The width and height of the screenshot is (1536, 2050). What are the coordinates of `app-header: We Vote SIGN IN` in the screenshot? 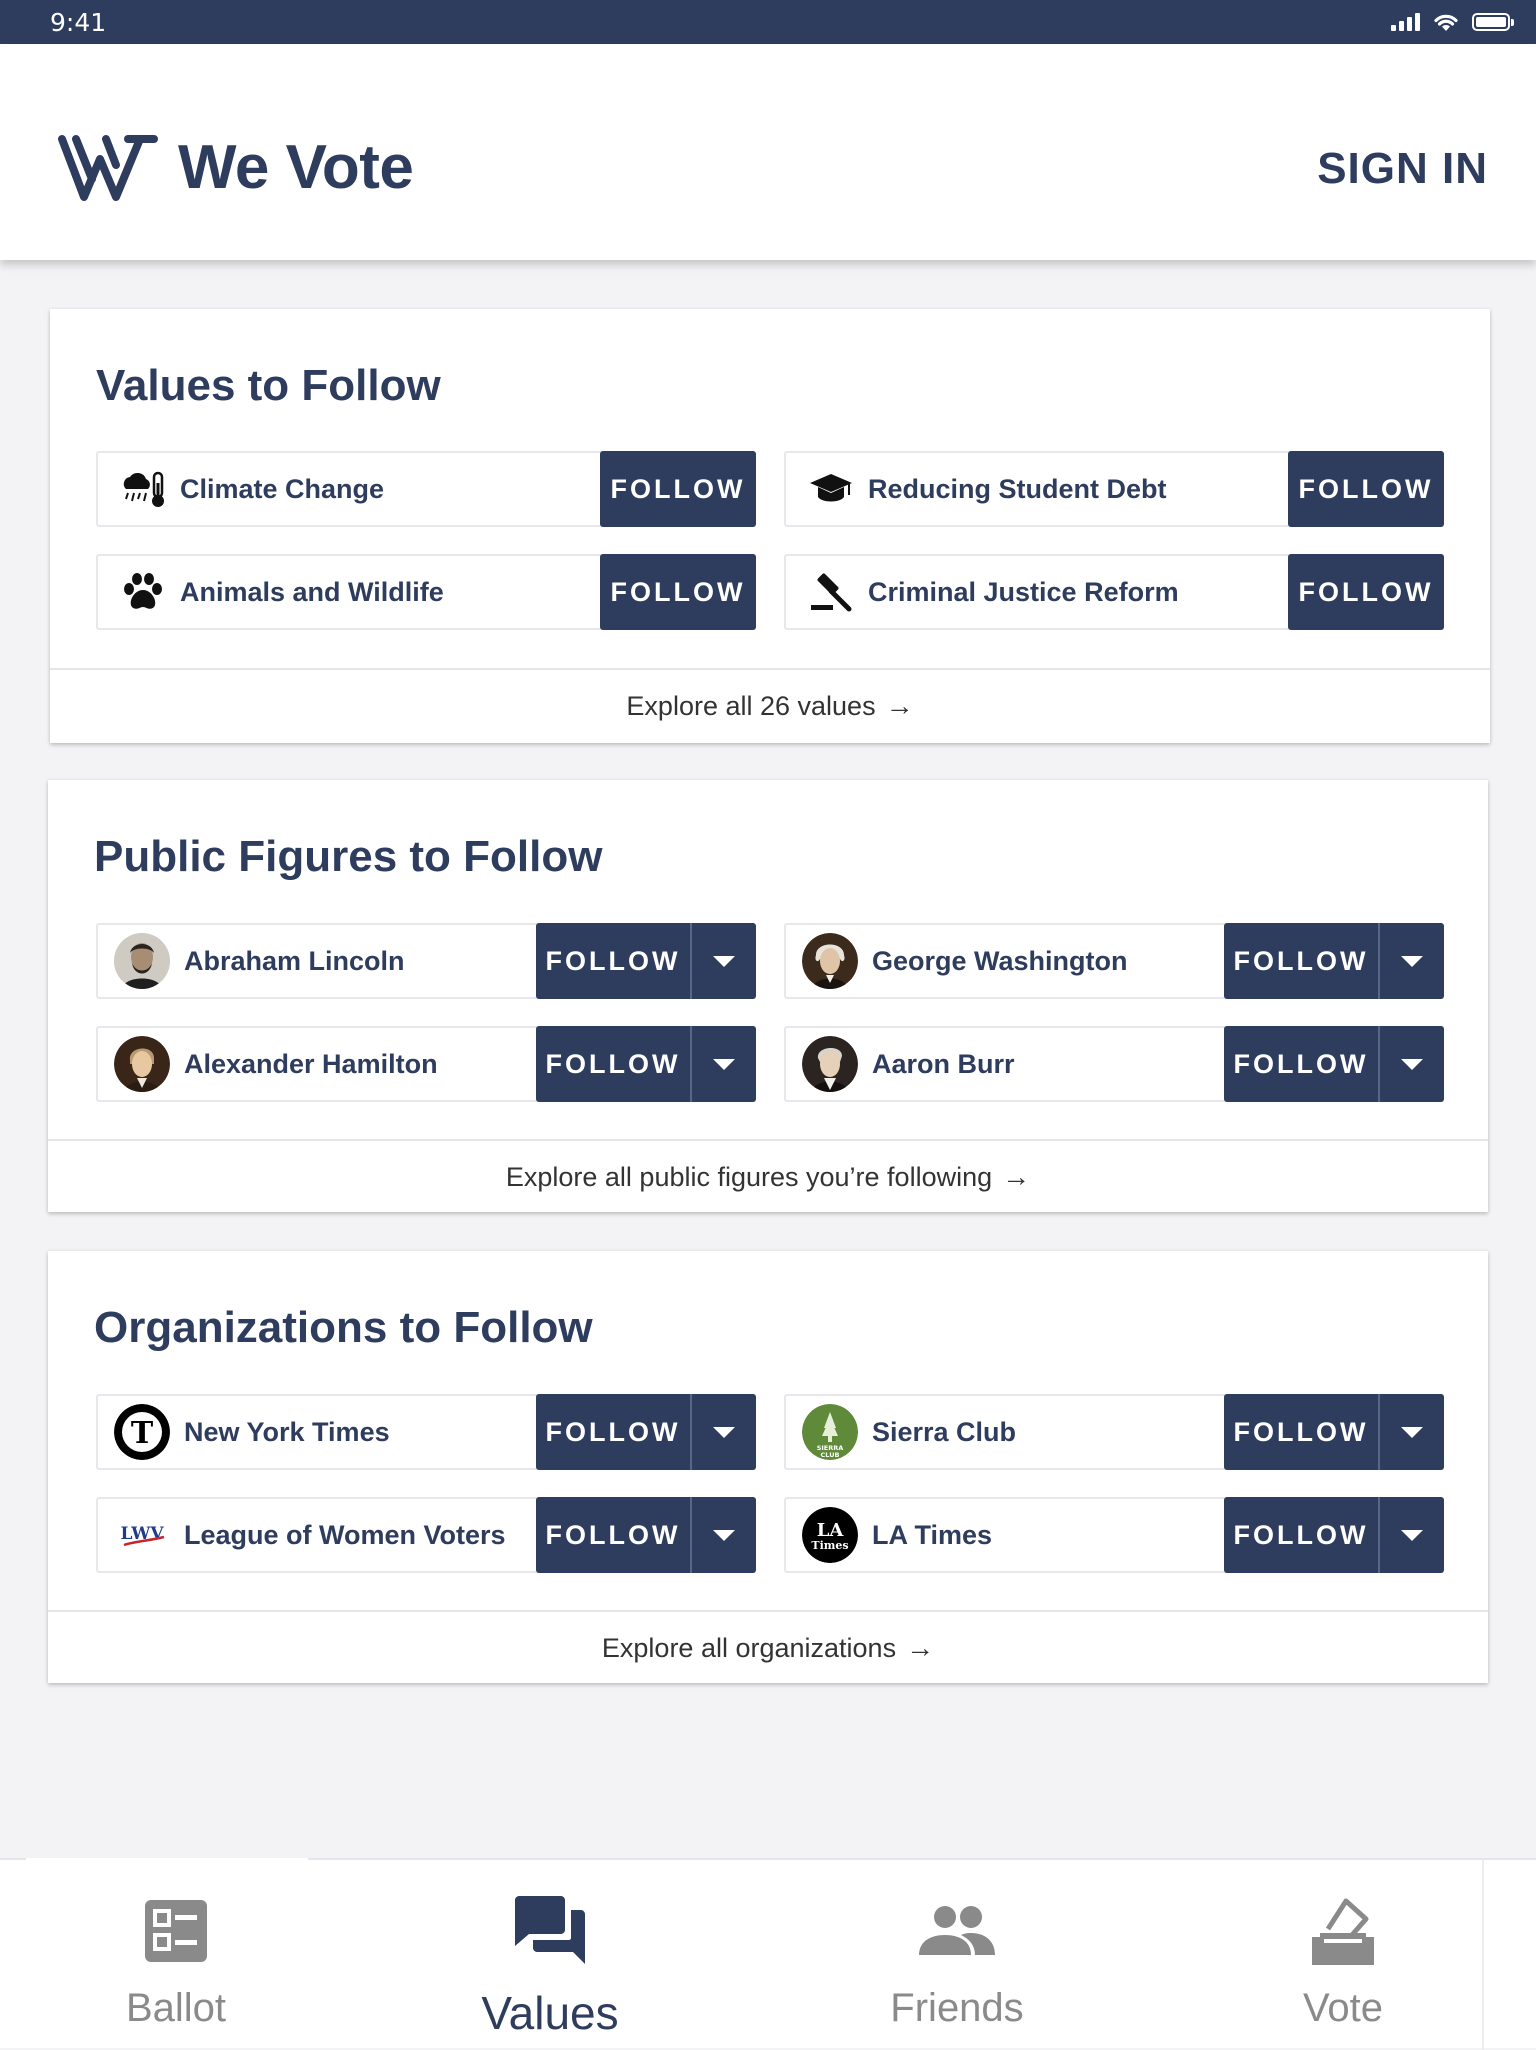 It's located at (768, 152).